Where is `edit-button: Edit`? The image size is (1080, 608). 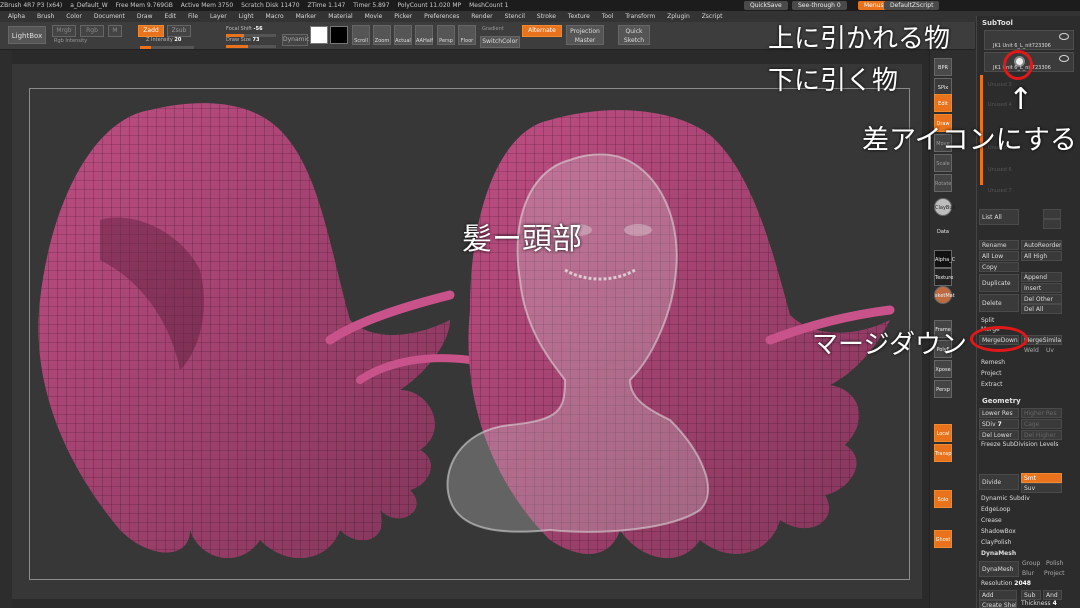 edit-button: Edit is located at coordinates (943, 103).